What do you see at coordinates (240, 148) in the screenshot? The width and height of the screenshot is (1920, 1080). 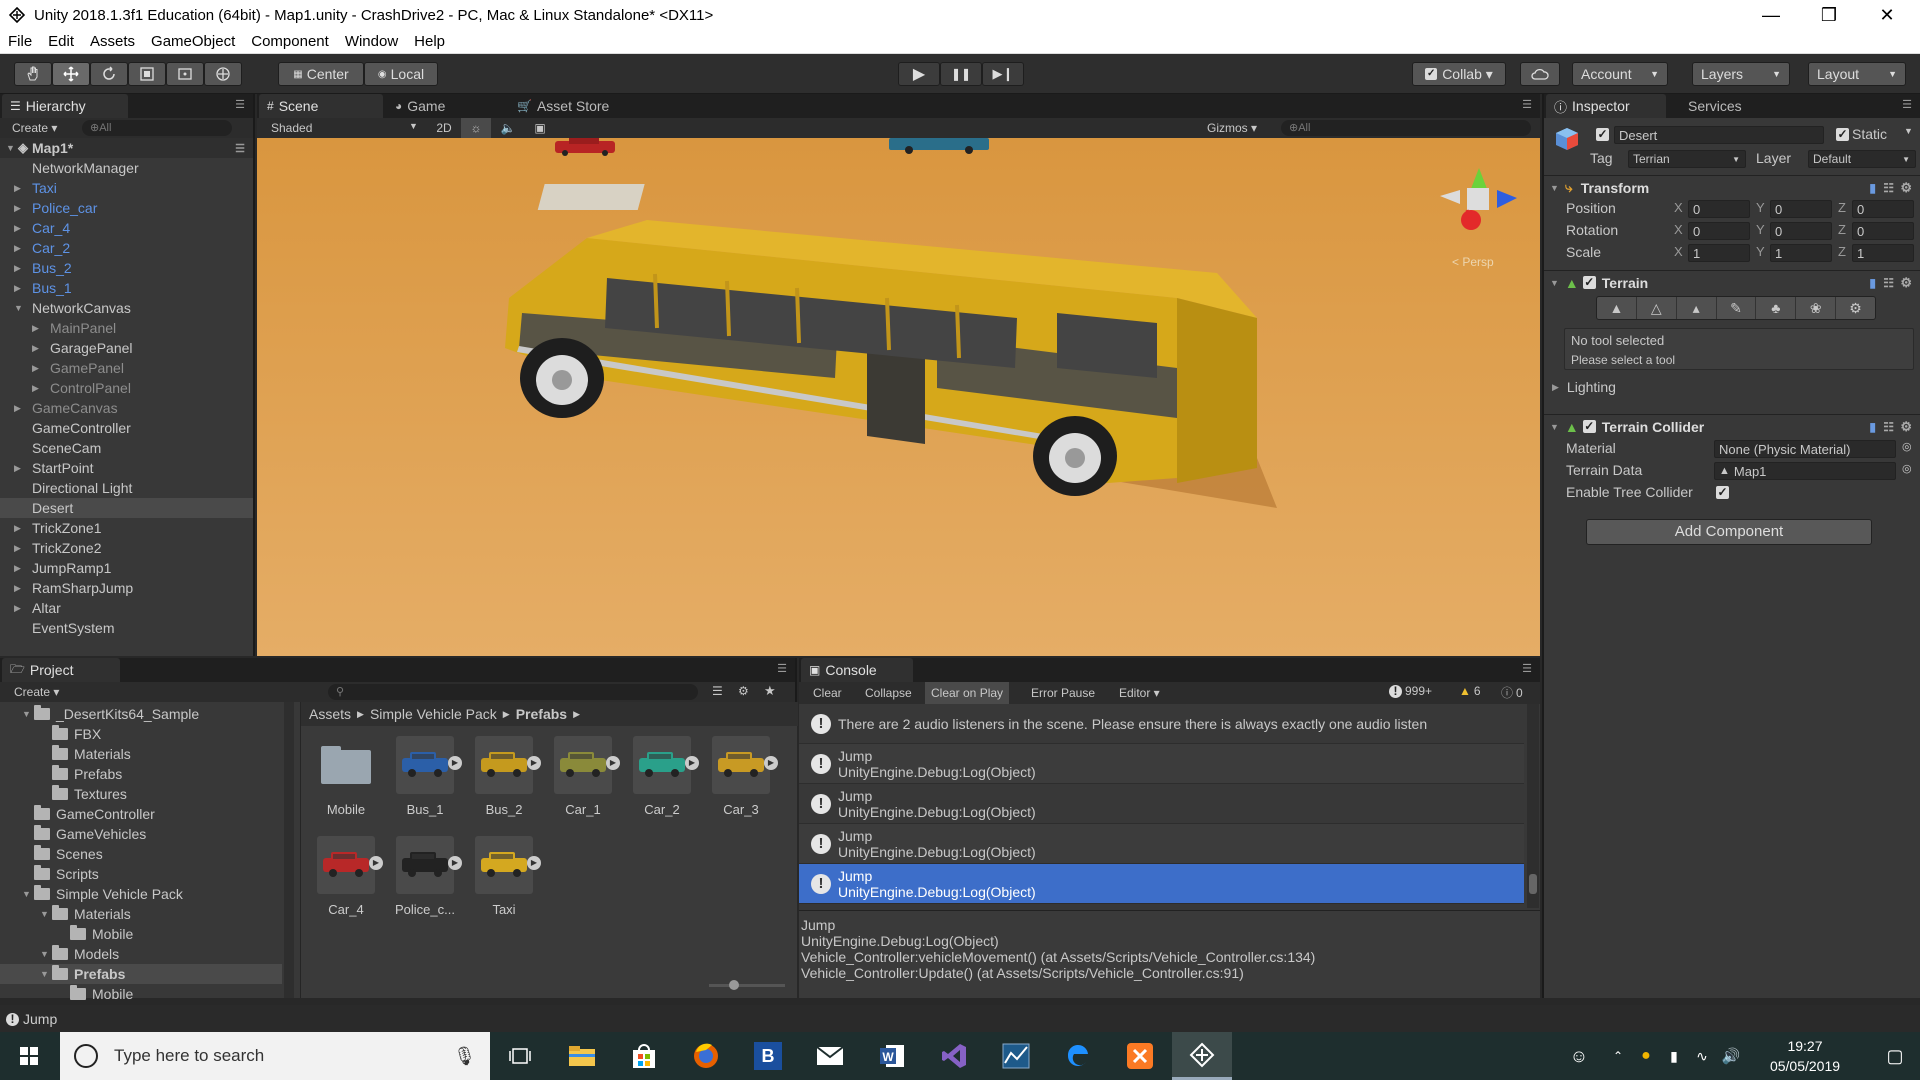 I see `scene-menu-icon: ☰` at bounding box center [240, 148].